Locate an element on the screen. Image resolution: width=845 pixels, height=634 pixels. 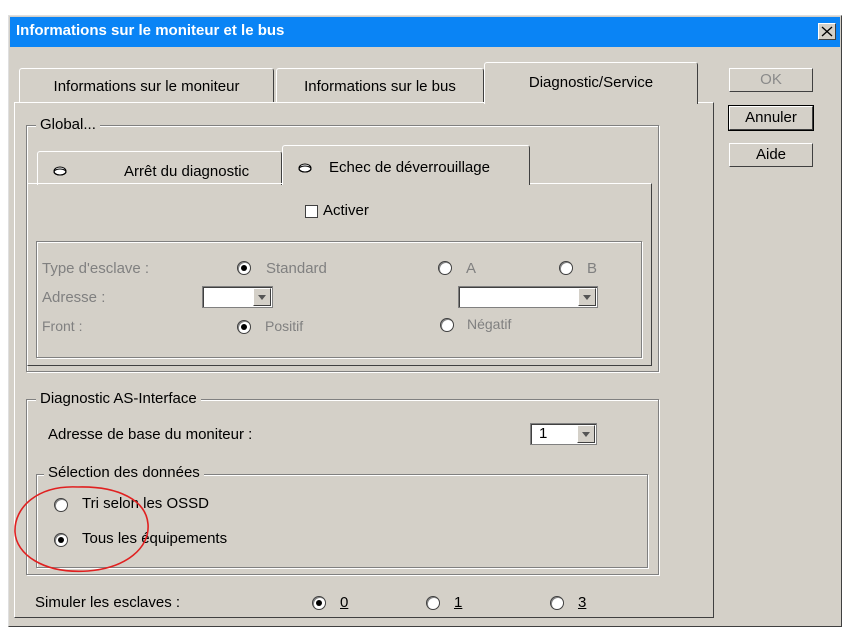
address-label: Adresse : is located at coordinates (74, 297).